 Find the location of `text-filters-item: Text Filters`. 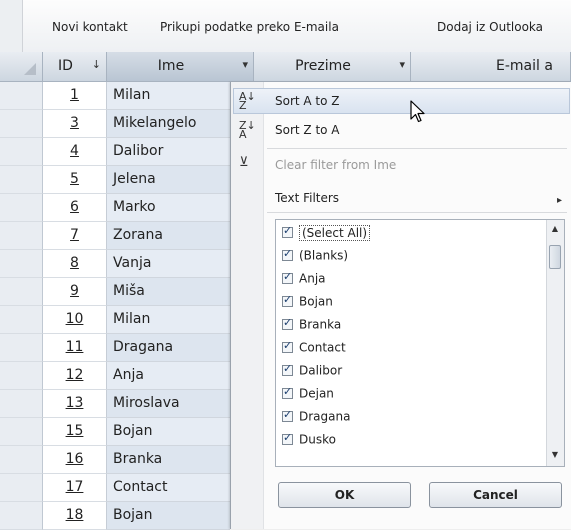

text-filters-item: Text Filters is located at coordinates (307, 198).